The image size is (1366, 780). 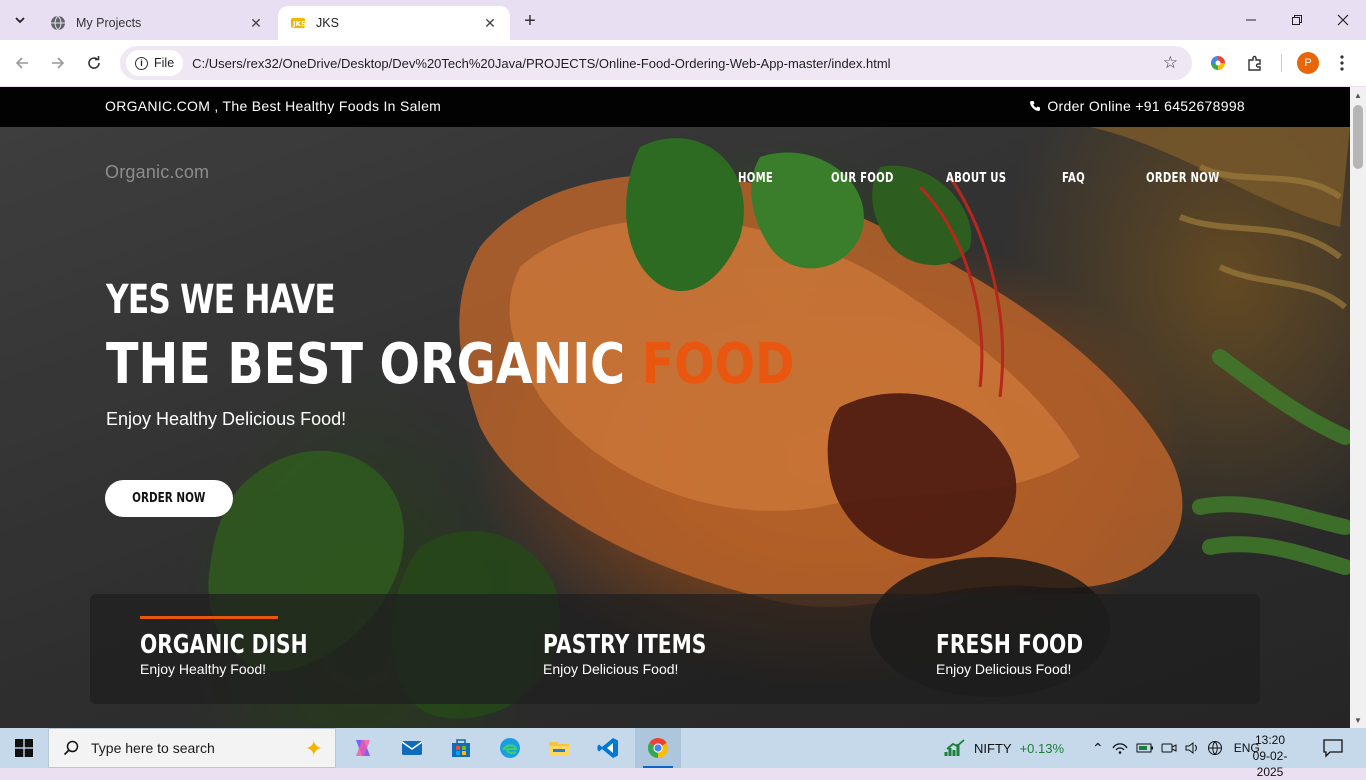 What do you see at coordinates (1342, 63) in the screenshot?
I see `more-menu-icon` at bounding box center [1342, 63].